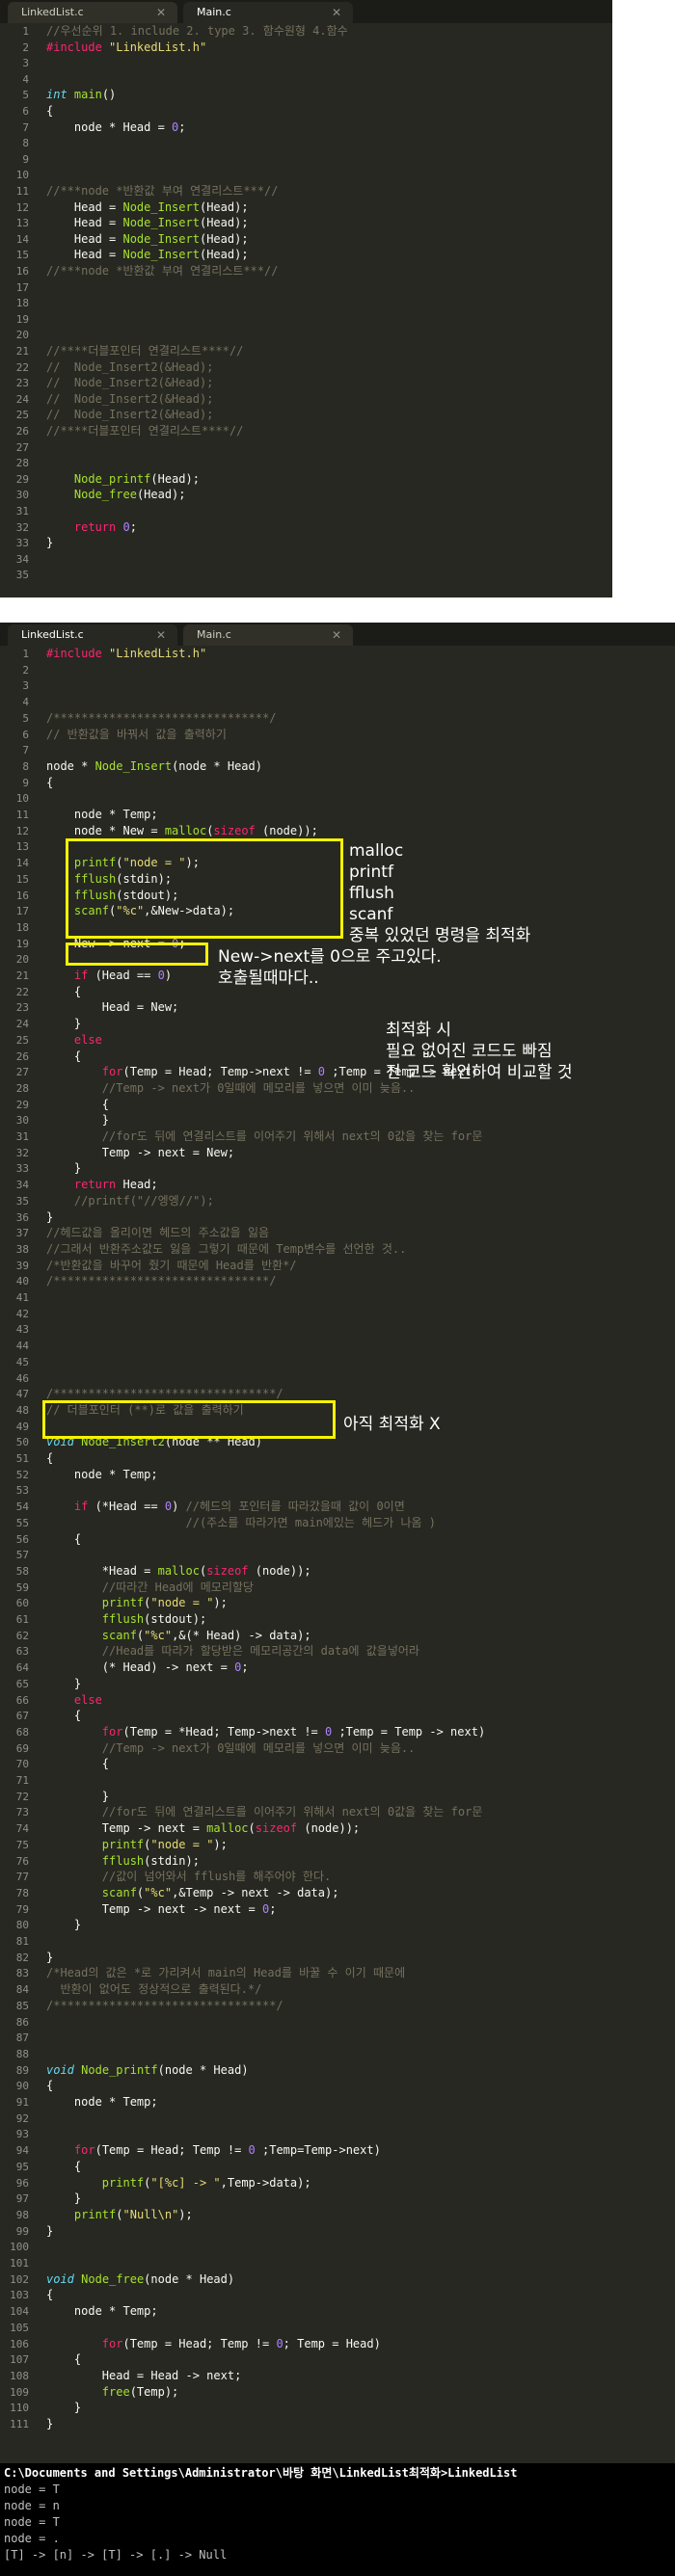 The image size is (675, 2576). I want to click on line-number: 67, so click(22, 1716).